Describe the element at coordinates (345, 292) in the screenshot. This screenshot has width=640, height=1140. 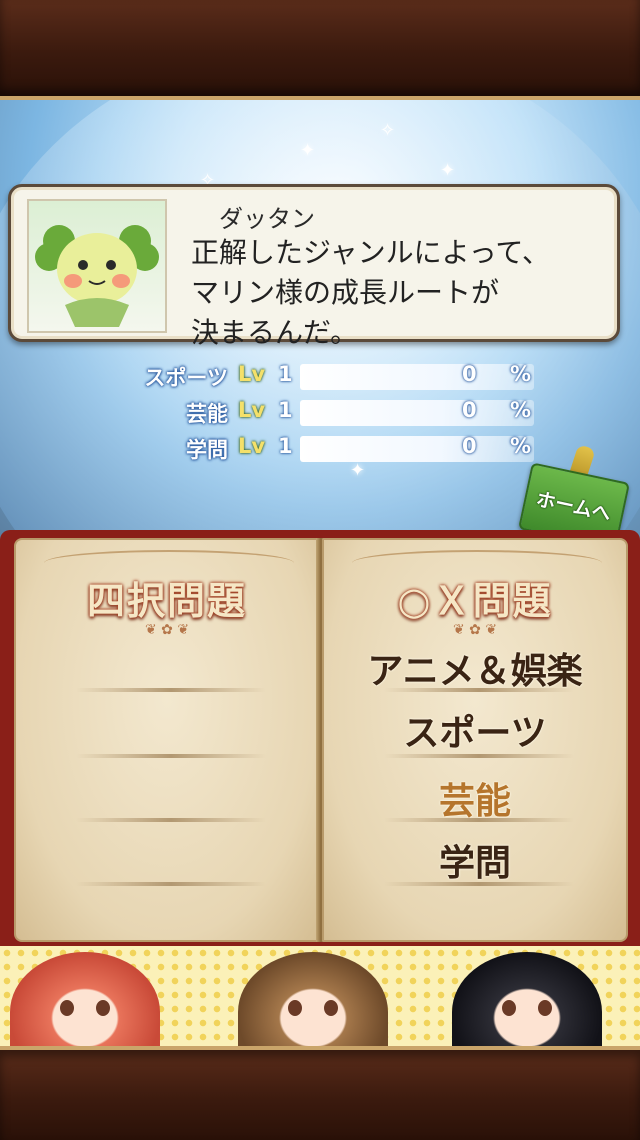
I see `dialog-line: マリン様の成長ルートが` at that location.